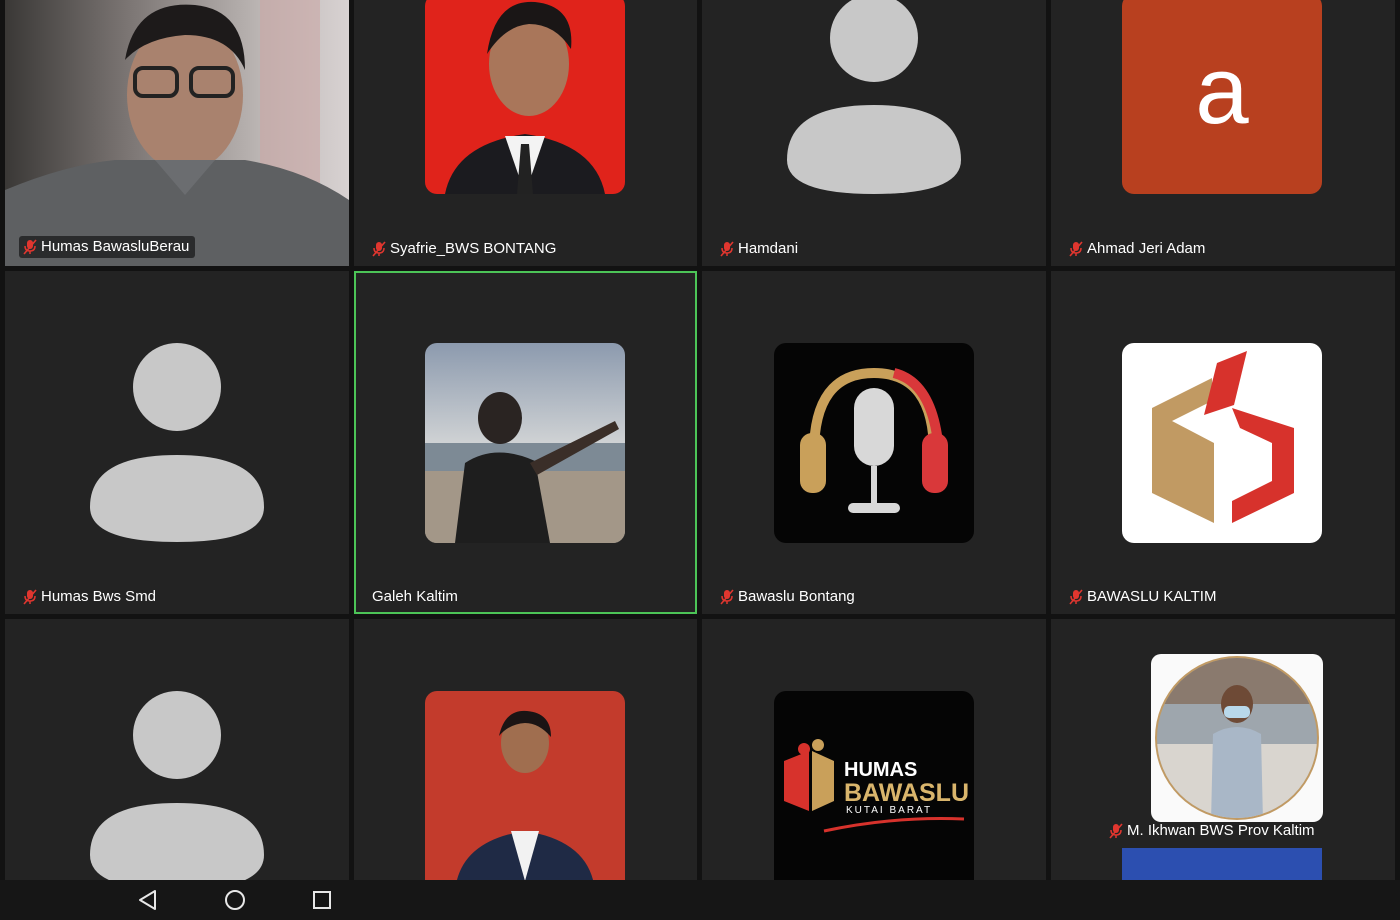  Describe the element at coordinates (759, 249) in the screenshot. I see `participant-name-label: Hamdani` at that location.